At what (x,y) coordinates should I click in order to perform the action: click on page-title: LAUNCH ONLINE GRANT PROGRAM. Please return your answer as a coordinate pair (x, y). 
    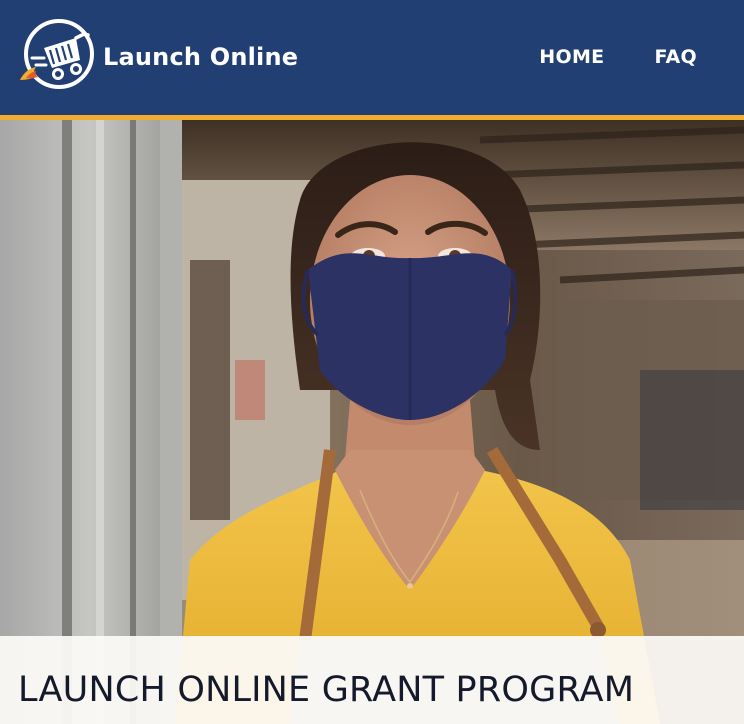
    Looking at the image, I should click on (326, 690).